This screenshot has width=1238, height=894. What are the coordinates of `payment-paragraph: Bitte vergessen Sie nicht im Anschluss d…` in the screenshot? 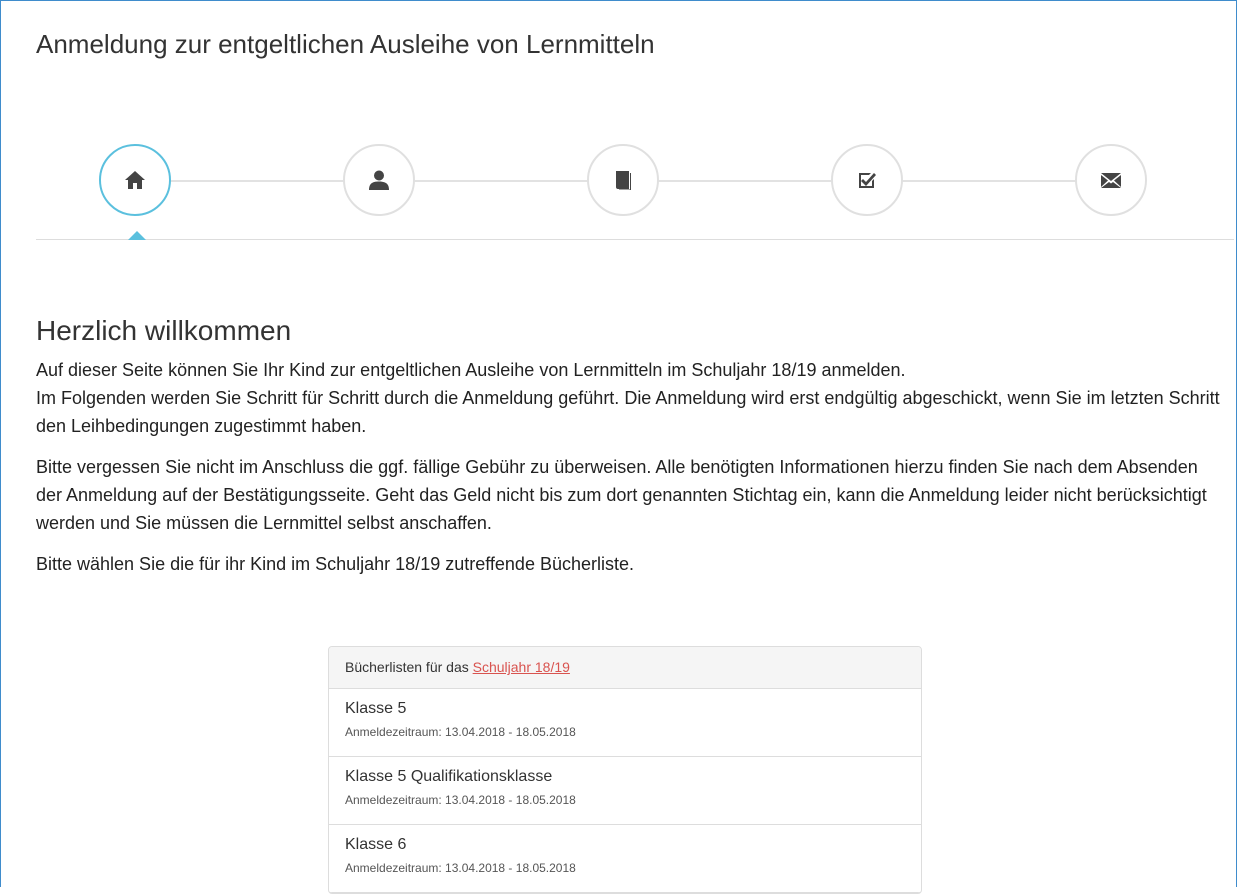 It's located at (621, 495).